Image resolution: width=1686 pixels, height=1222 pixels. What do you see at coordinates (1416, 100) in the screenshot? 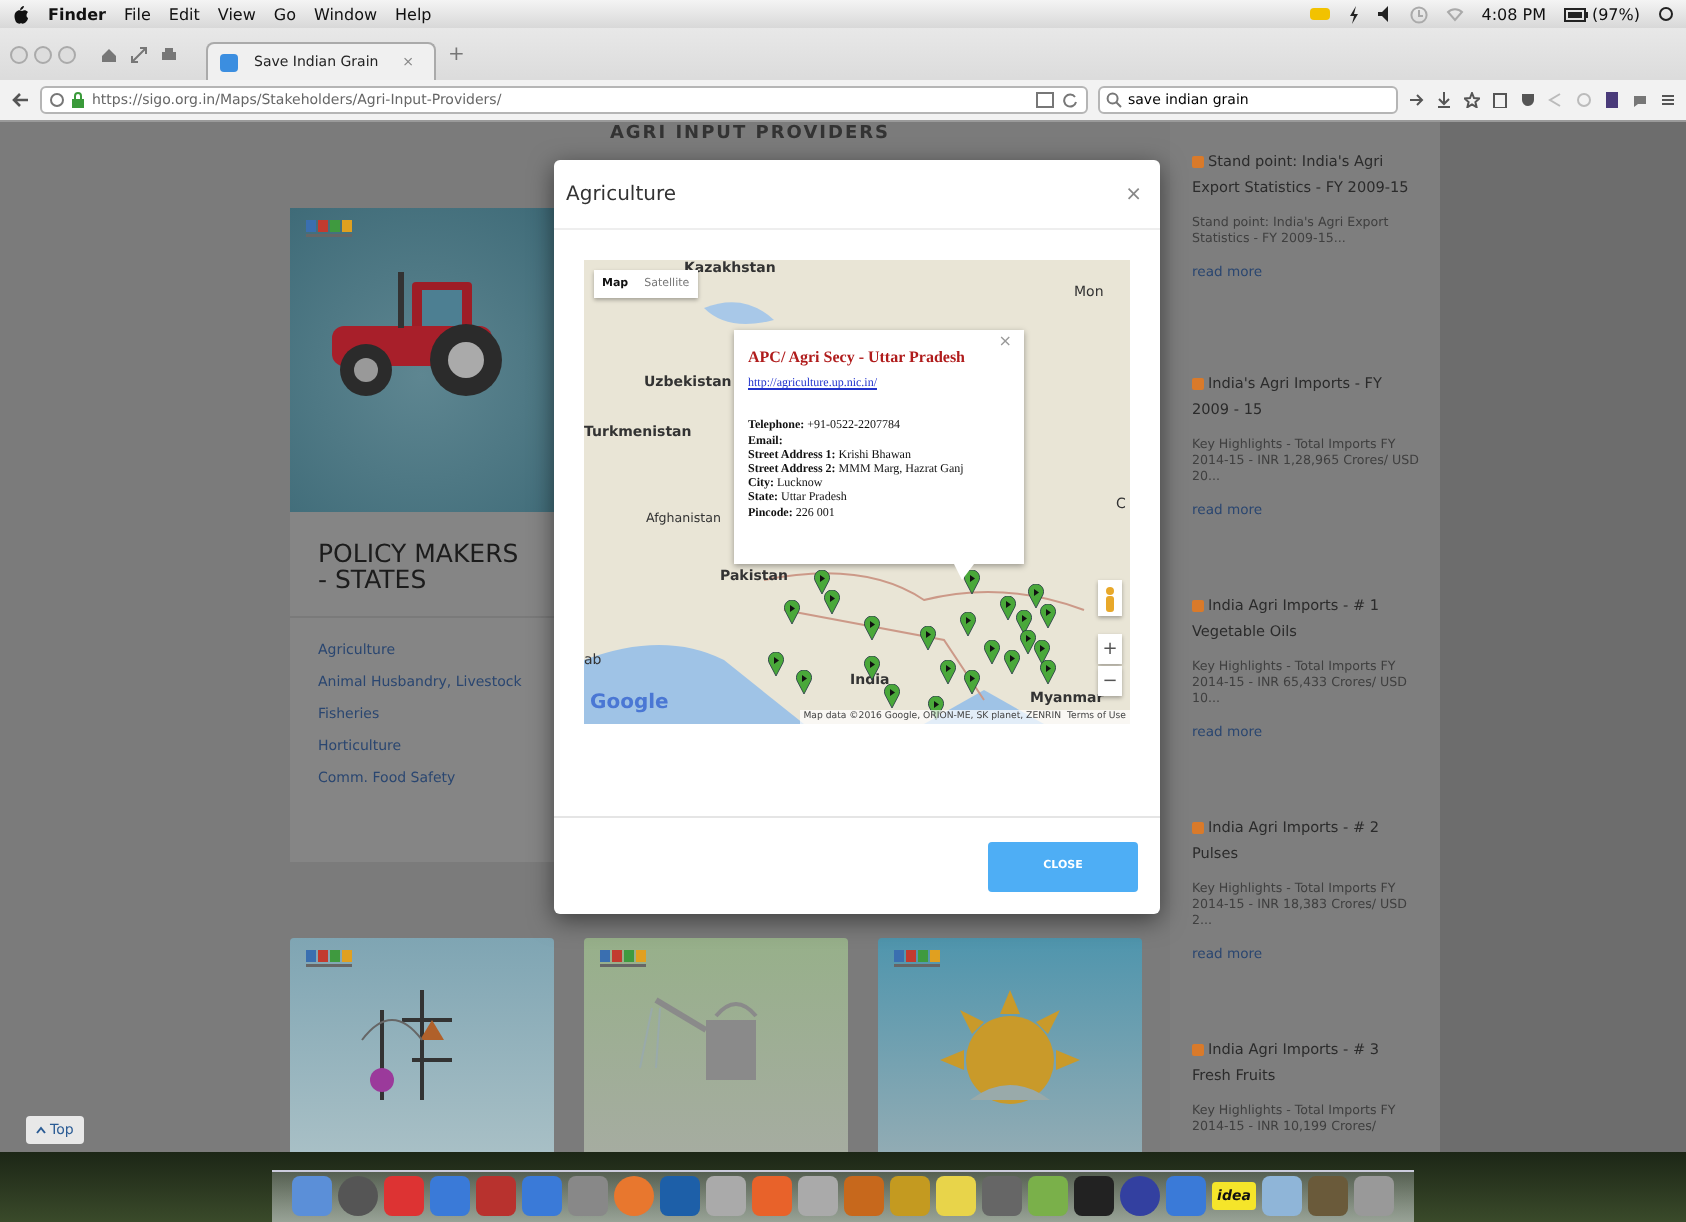
I see `forward-icon` at bounding box center [1416, 100].